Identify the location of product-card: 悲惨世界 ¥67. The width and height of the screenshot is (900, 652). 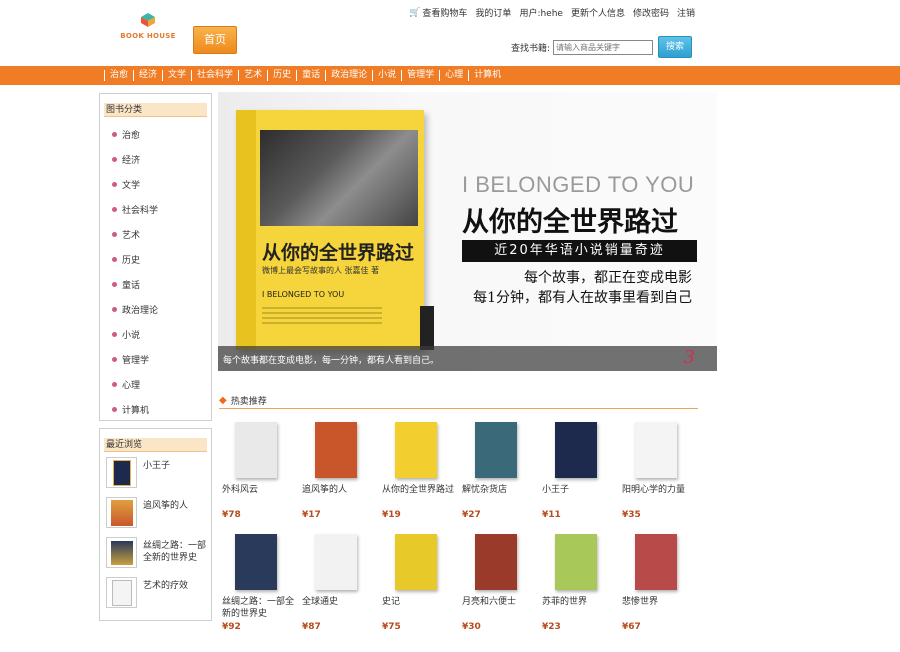
(660, 582).